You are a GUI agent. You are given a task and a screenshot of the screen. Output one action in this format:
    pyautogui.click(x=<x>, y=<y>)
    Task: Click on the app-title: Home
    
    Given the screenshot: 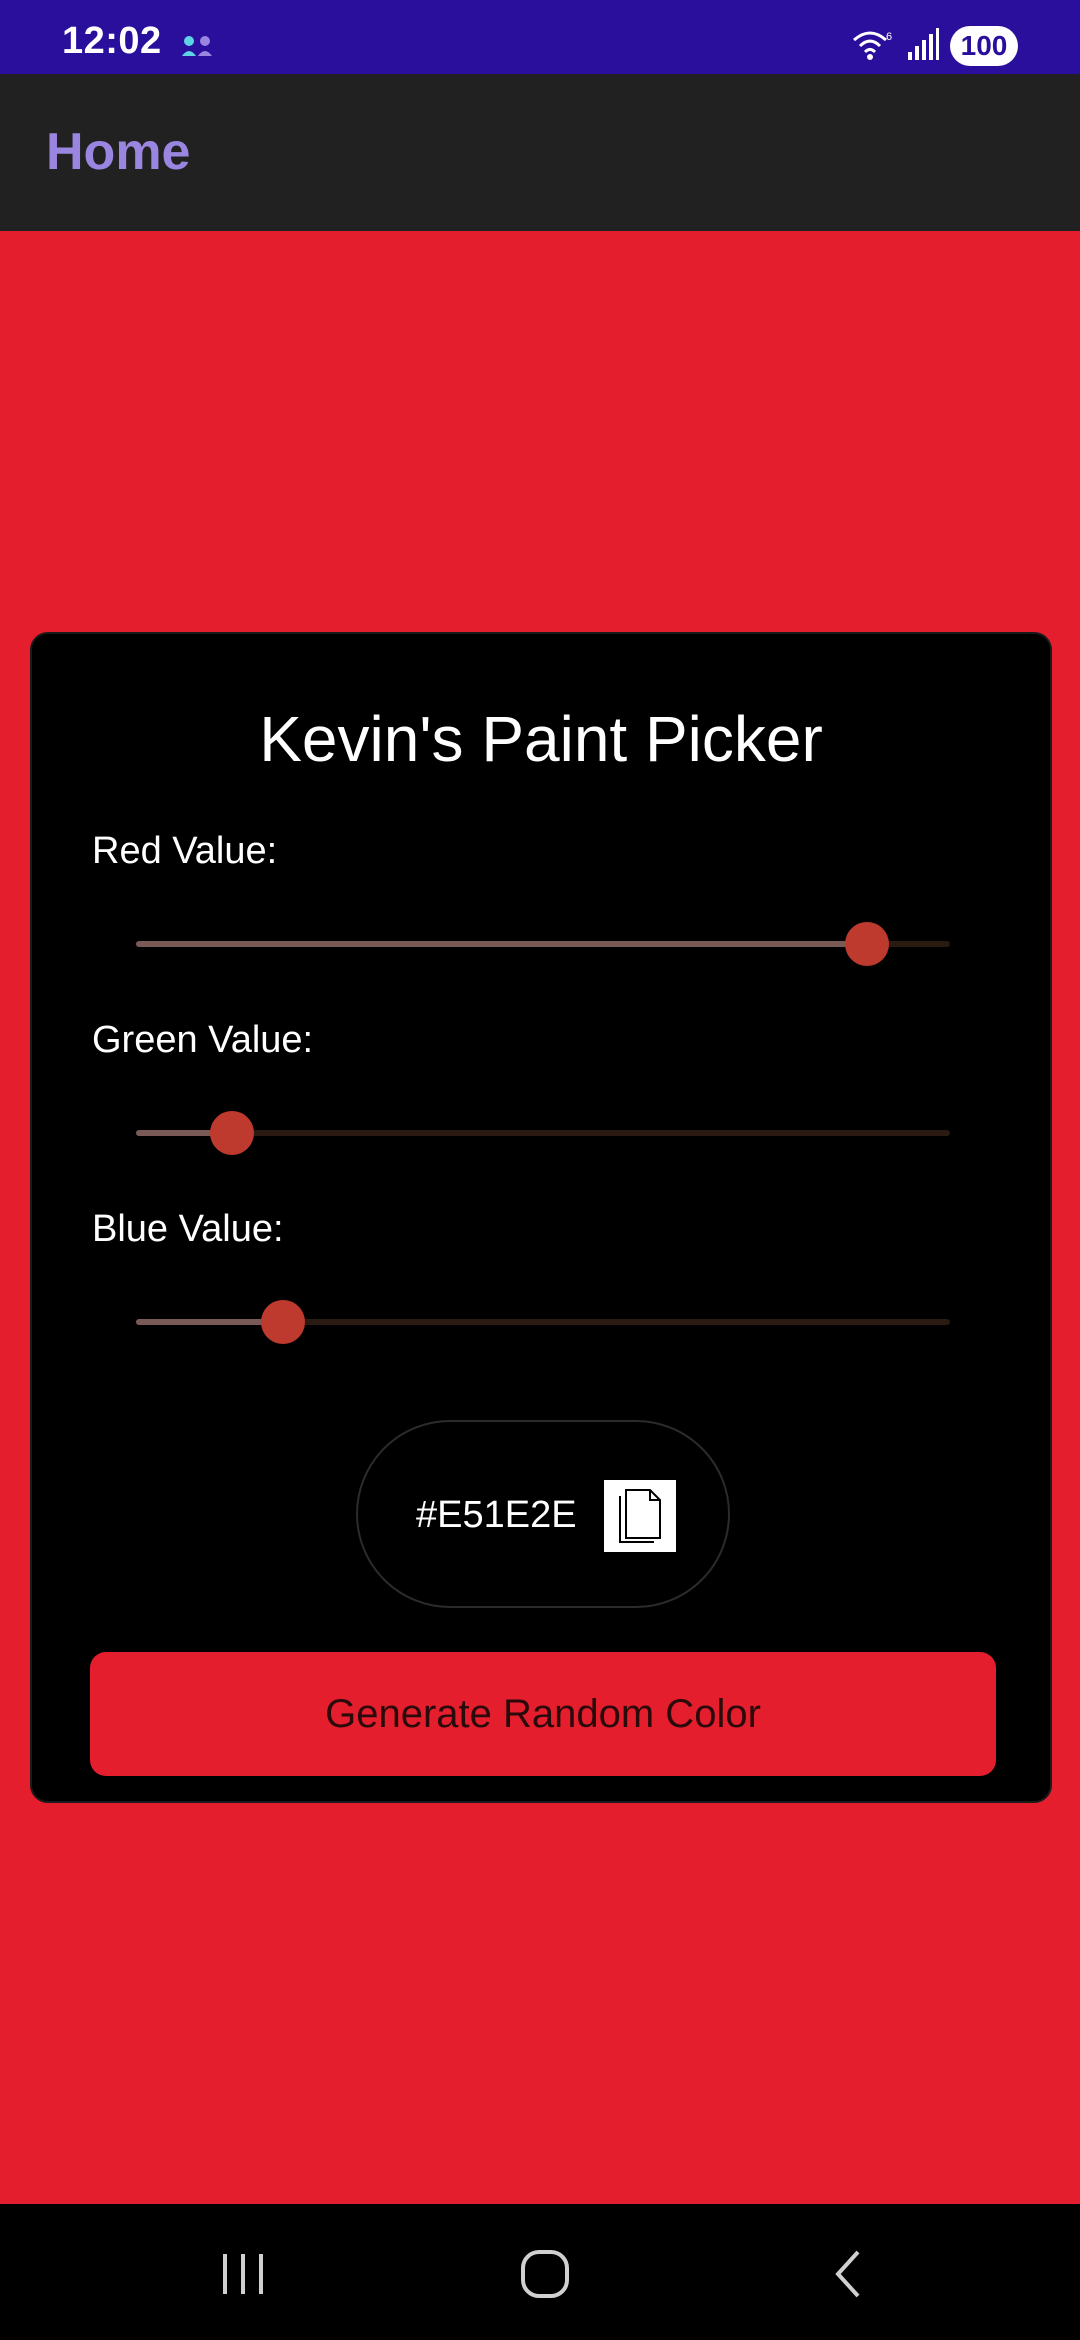 What is the action you would take?
    pyautogui.click(x=118, y=152)
    